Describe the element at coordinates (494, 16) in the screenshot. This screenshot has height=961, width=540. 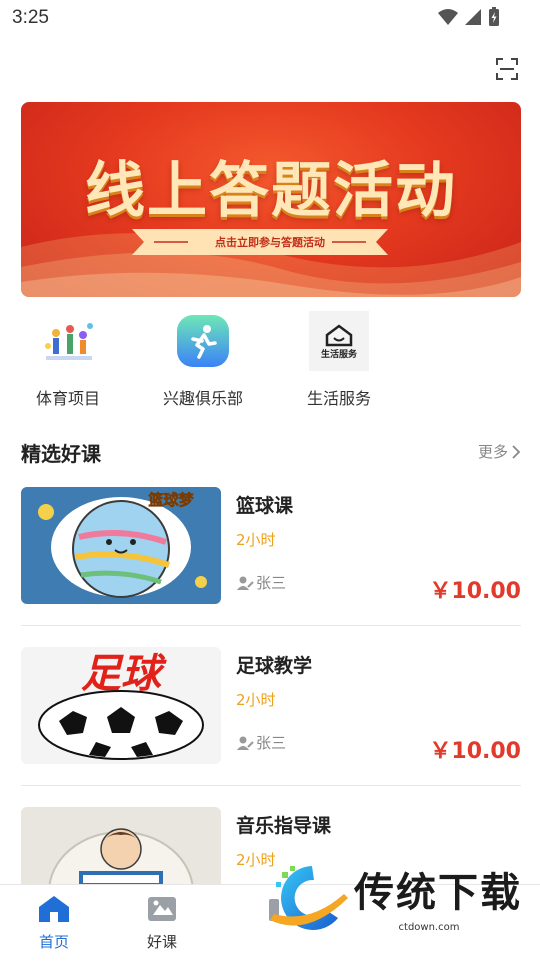
I see `battery-icon` at that location.